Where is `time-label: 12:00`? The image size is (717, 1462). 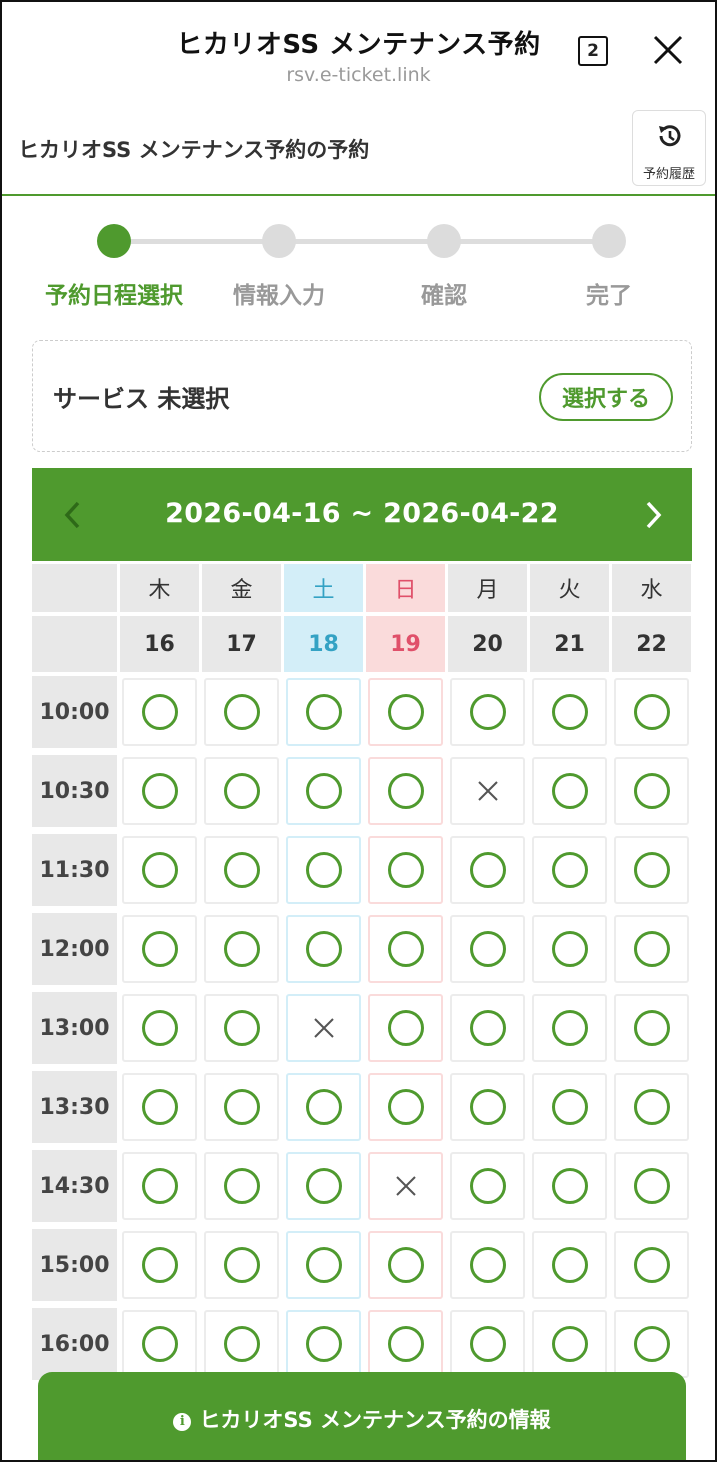 time-label: 12:00 is located at coordinates (74, 949).